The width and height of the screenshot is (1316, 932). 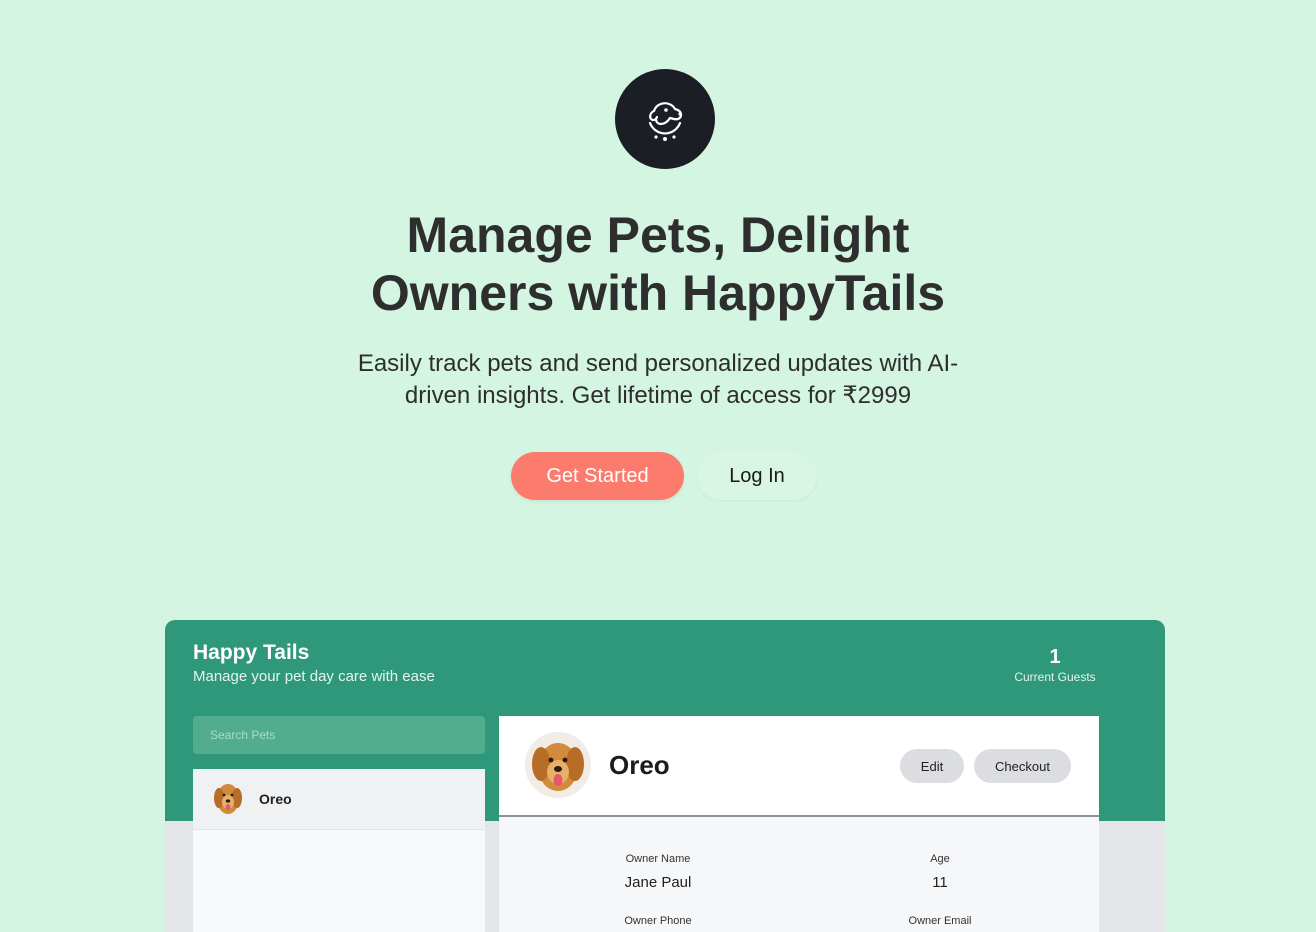 I want to click on pet-details-name: Oreo, so click(x=639, y=765).